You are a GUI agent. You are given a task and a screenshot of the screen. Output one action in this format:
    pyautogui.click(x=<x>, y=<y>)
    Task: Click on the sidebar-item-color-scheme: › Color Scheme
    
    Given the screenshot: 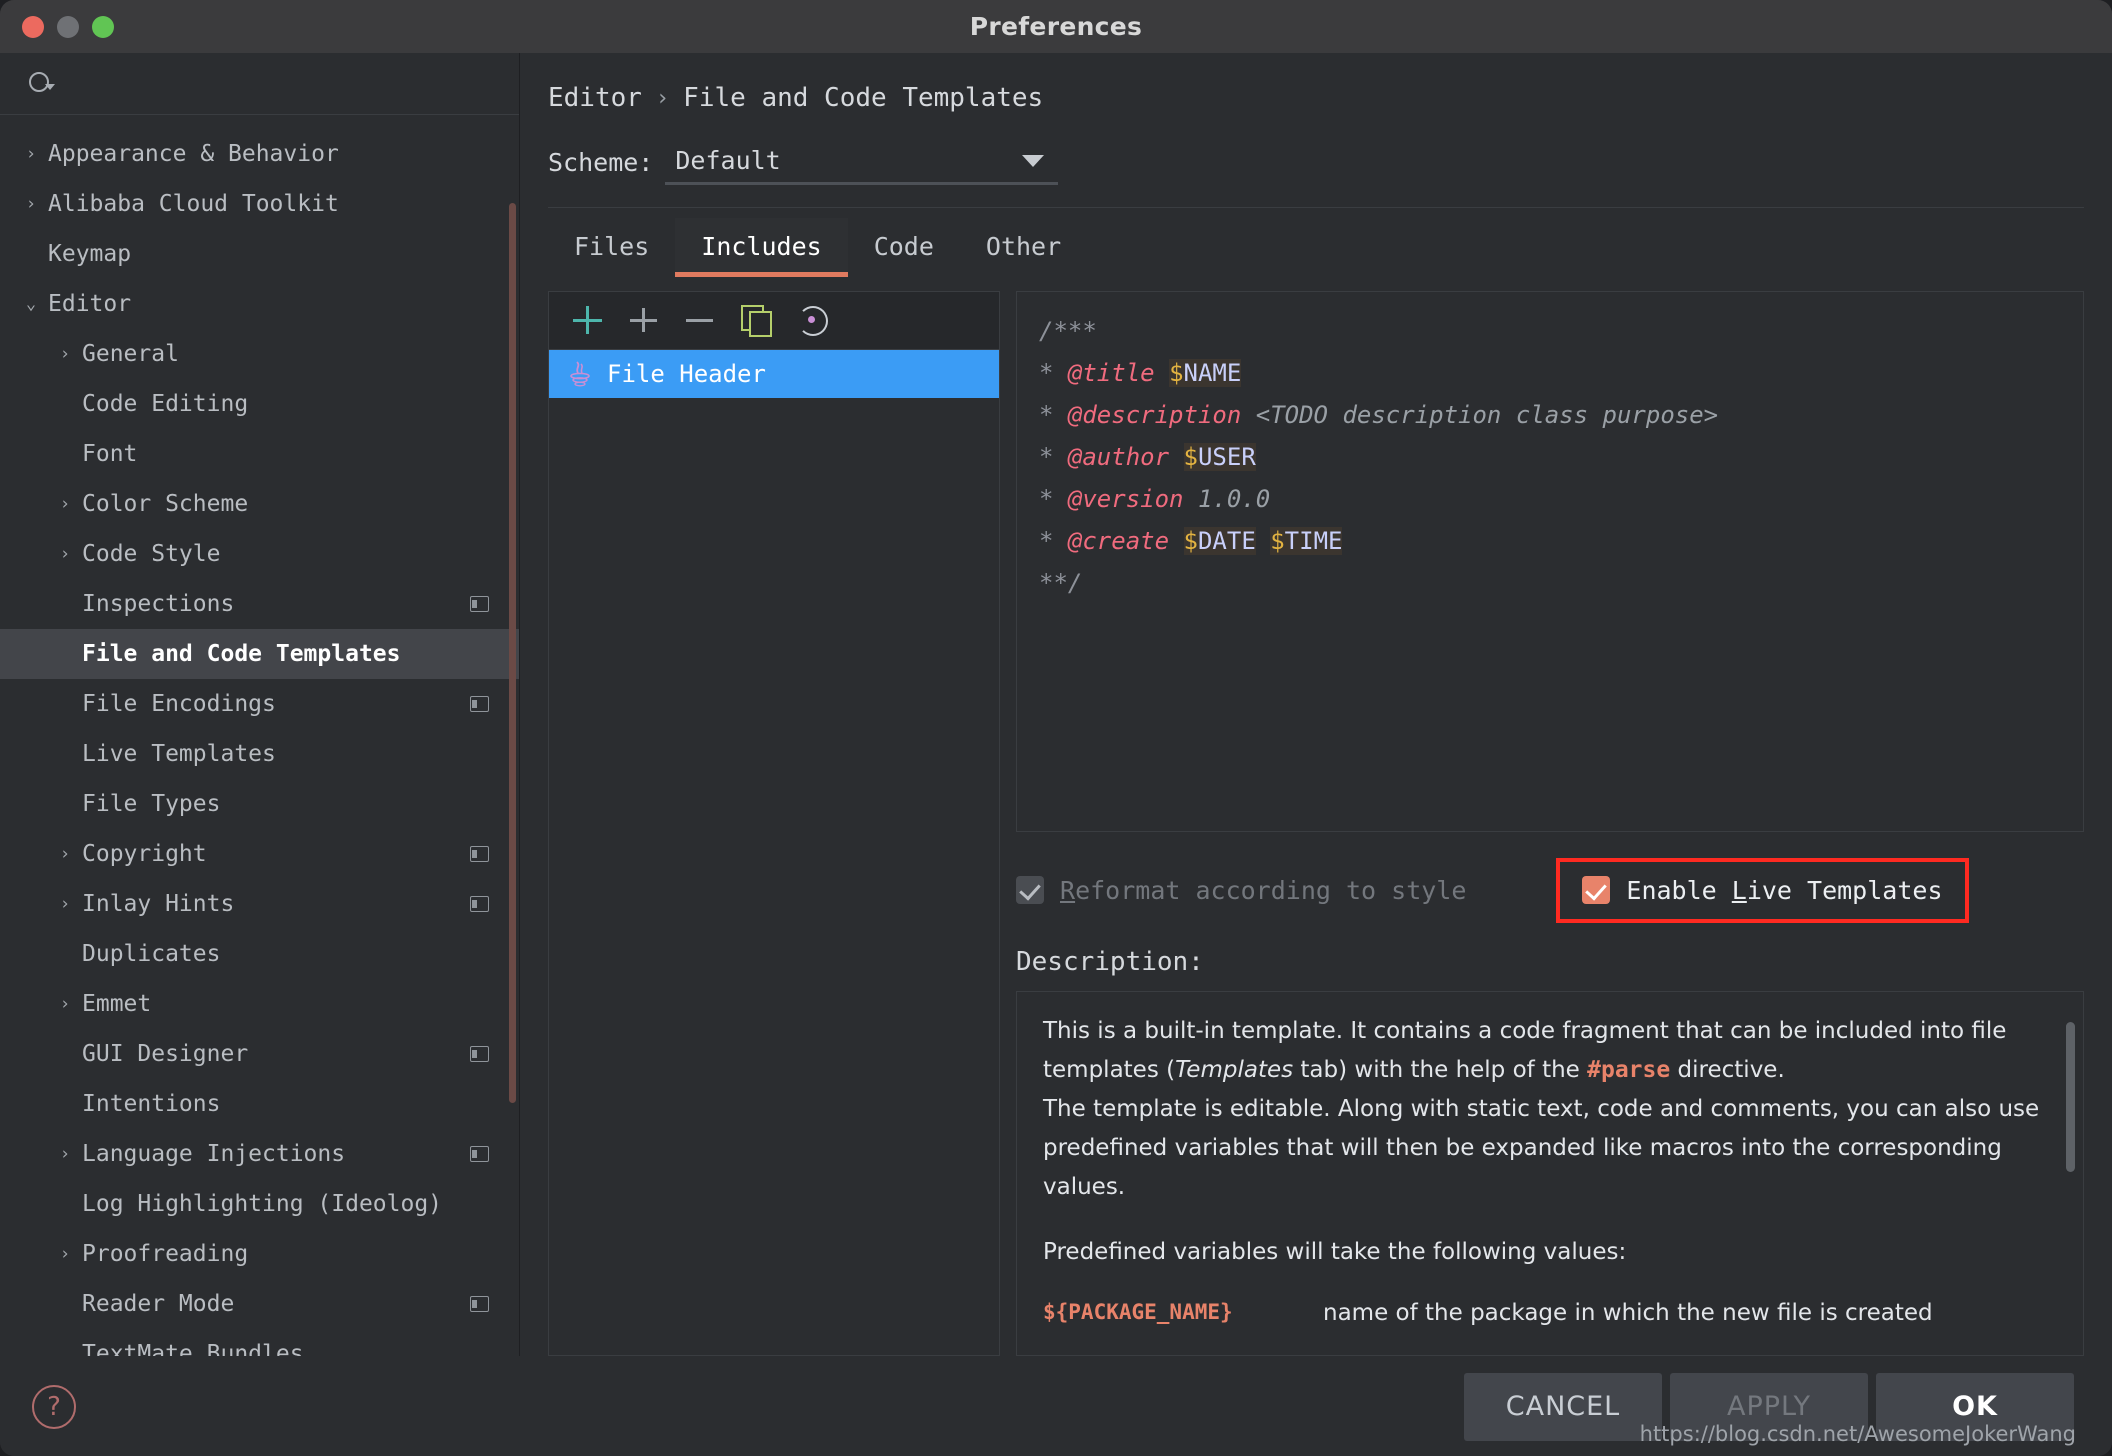 What is the action you would take?
    pyautogui.click(x=259, y=504)
    